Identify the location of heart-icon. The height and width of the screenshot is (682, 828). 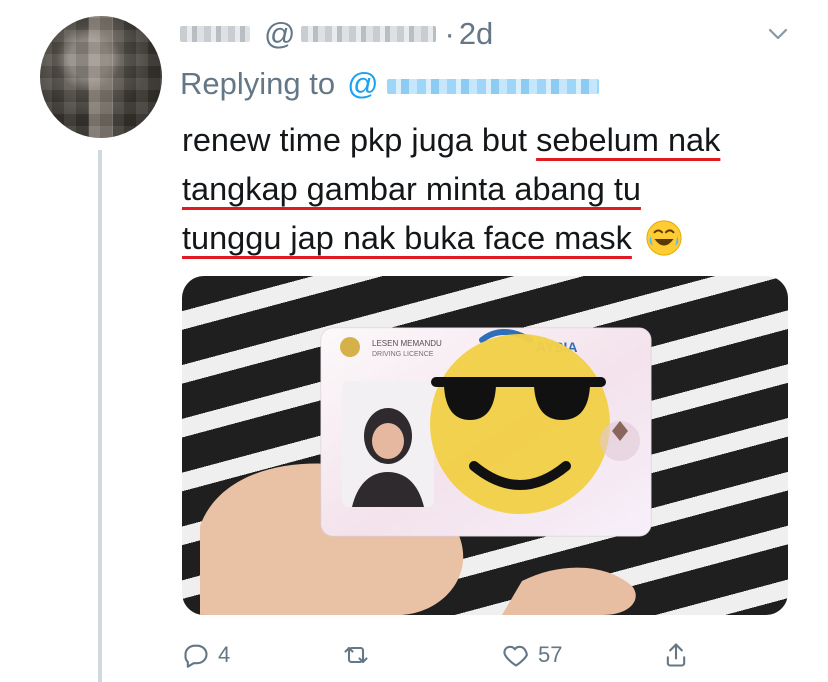
(515, 656).